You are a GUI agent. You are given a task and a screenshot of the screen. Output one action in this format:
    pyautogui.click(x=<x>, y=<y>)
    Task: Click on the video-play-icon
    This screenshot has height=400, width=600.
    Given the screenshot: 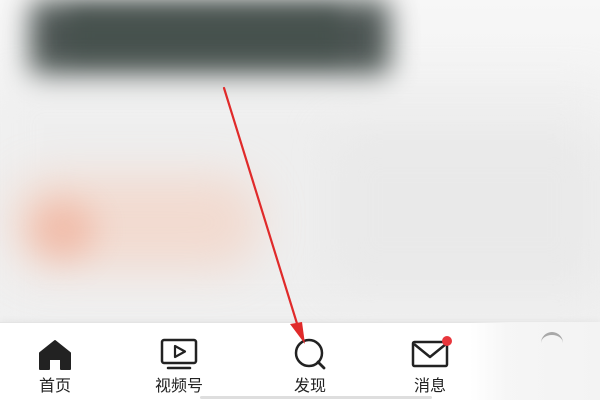 What is the action you would take?
    pyautogui.click(x=179, y=354)
    